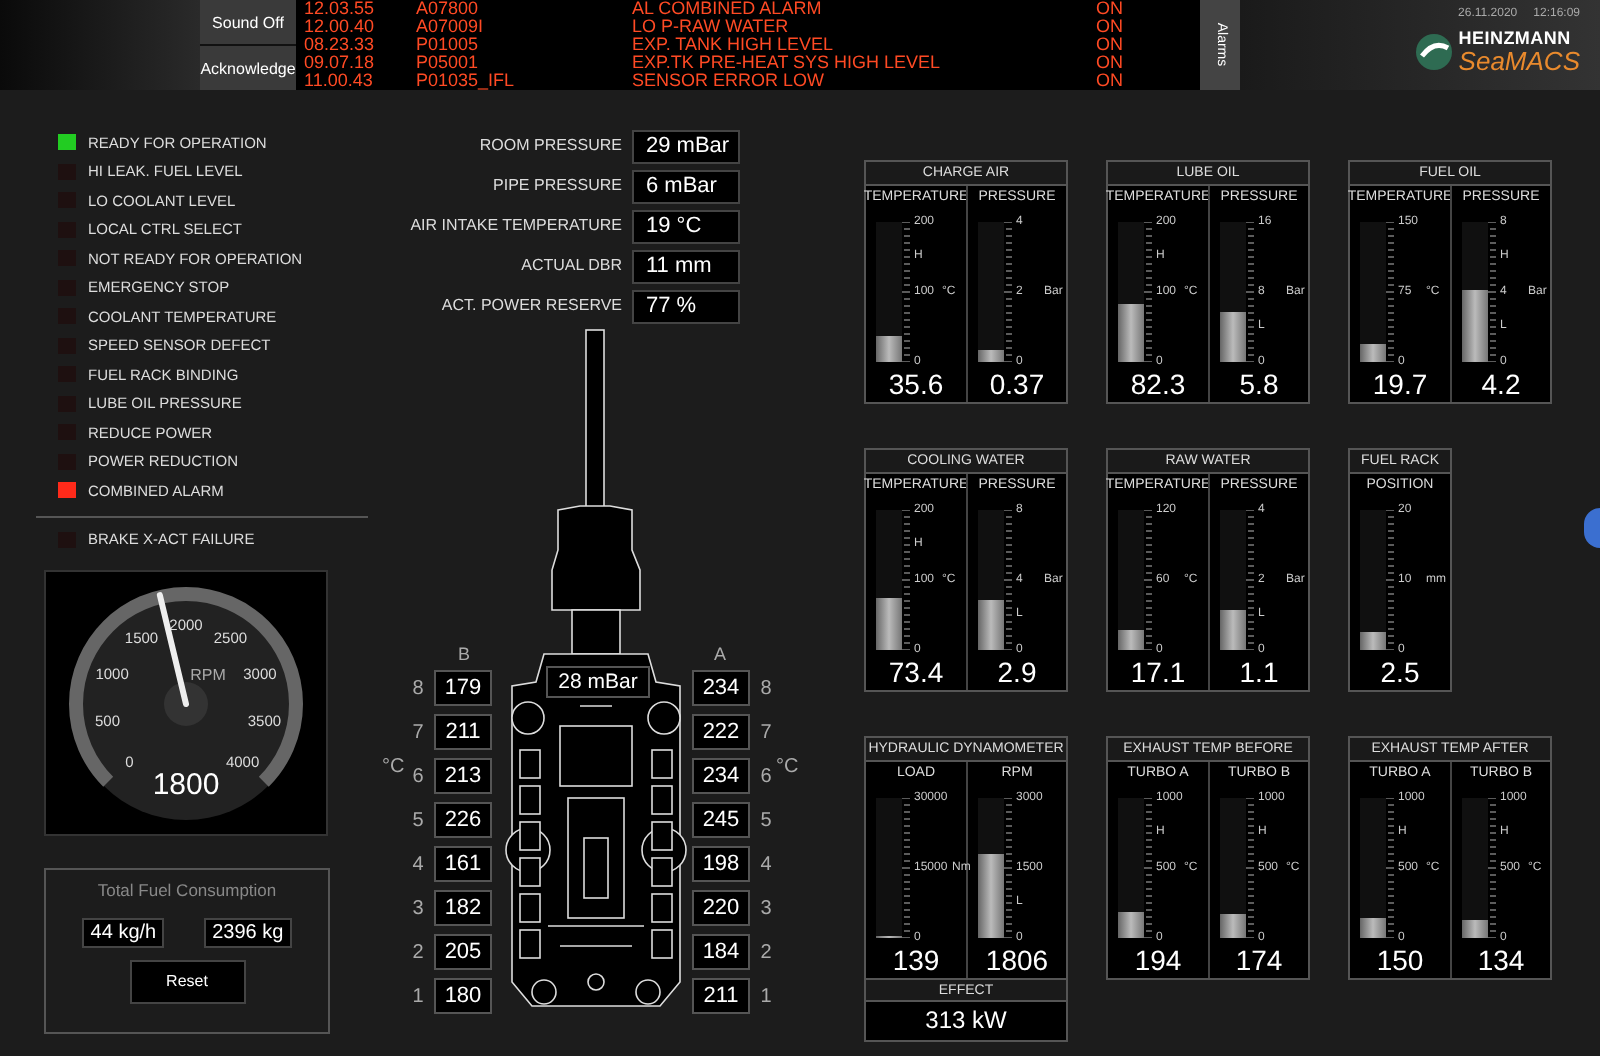 This screenshot has height=1056, width=1600. Describe the element at coordinates (187, 981) in the screenshot. I see `reset-button: Reset` at that location.